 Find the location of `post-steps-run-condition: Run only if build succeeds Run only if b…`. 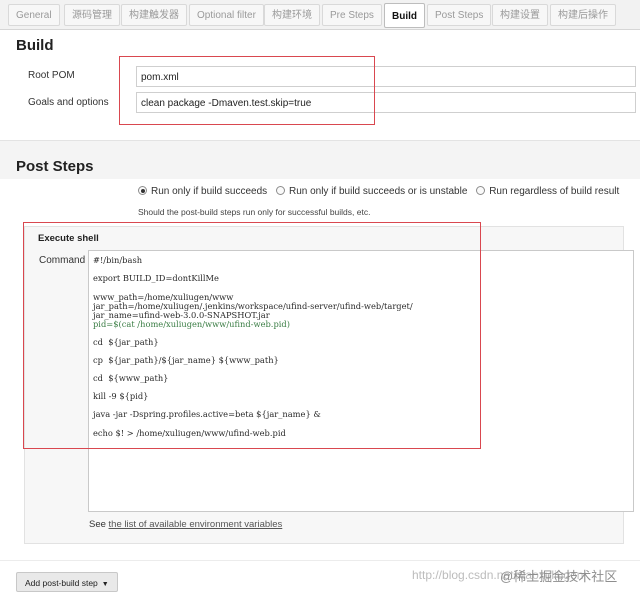

post-steps-run-condition: Run only if build succeeds Run only if b… is located at coordinates (381, 194).